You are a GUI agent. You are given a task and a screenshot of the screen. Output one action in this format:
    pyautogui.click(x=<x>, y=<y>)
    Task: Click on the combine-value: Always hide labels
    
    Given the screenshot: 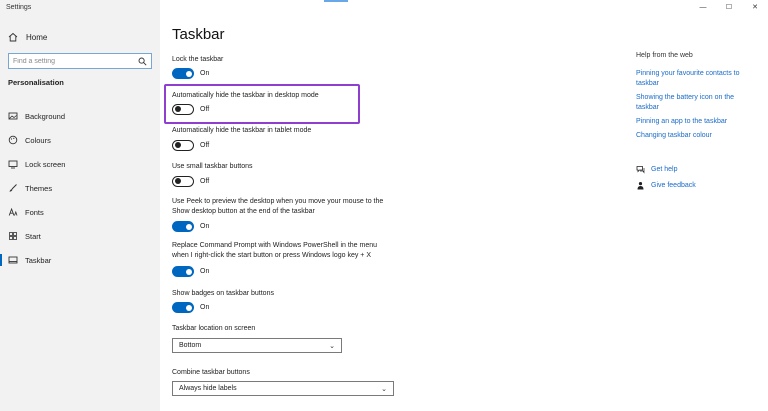 What is the action you would take?
    pyautogui.click(x=208, y=388)
    